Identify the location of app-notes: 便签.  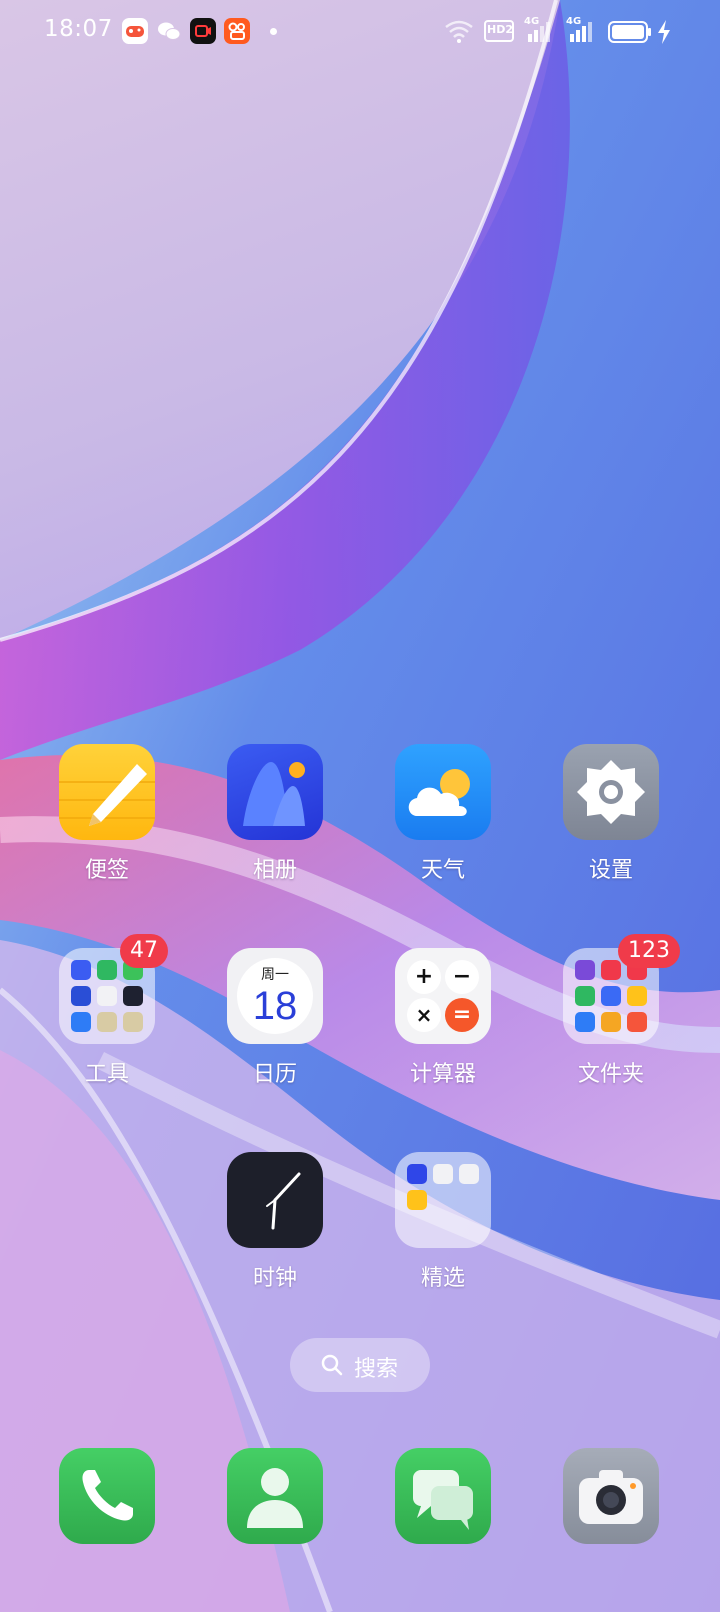
(101, 814).